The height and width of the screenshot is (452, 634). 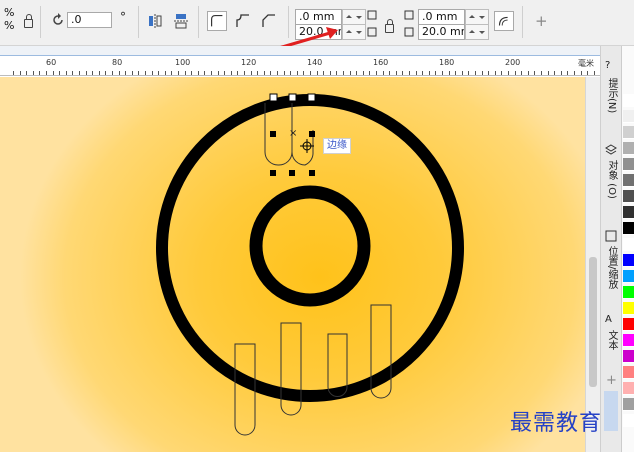 What do you see at coordinates (217, 21) in the screenshot?
I see `round-corner-button` at bounding box center [217, 21].